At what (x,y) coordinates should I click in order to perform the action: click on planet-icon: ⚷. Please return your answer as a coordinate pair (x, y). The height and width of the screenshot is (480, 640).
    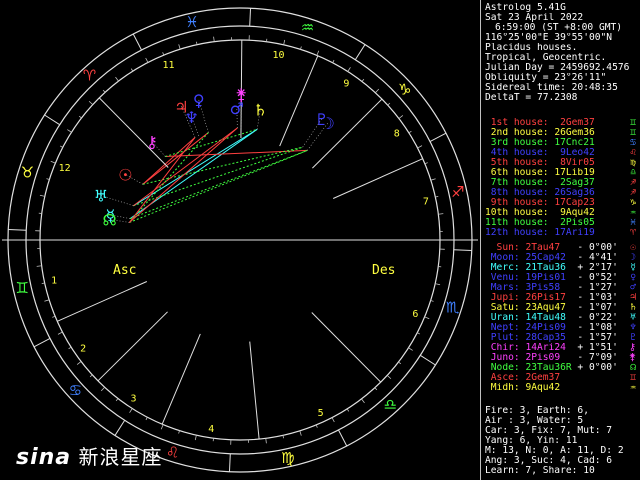
    Looking at the image, I should click on (152, 142).